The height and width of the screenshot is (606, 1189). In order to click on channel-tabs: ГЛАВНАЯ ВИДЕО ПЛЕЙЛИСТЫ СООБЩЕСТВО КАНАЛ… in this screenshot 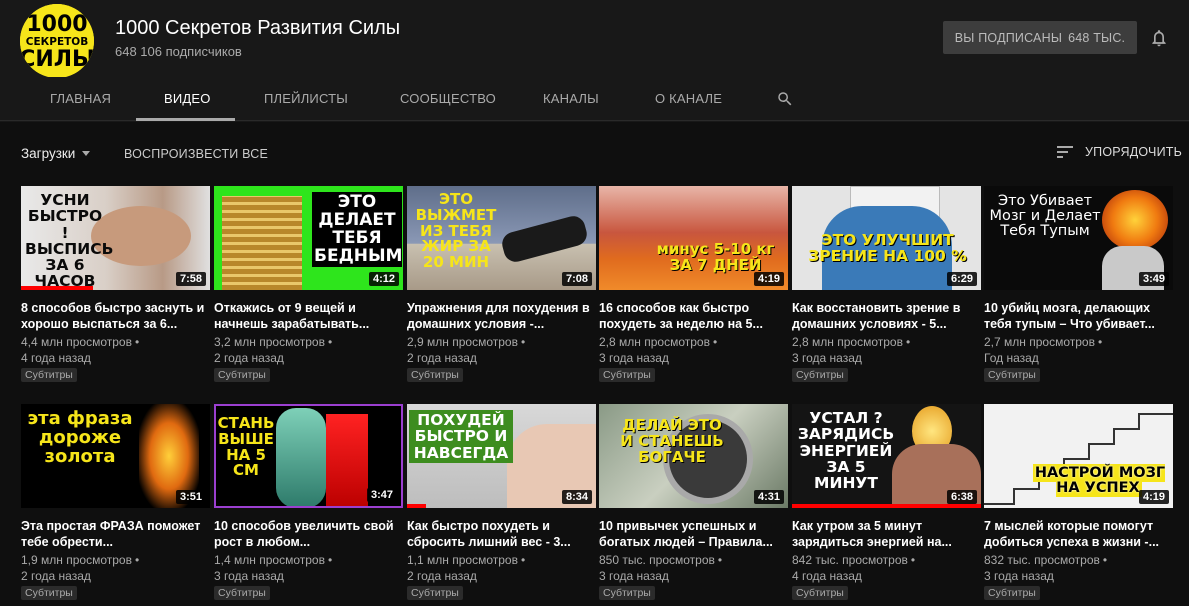, I will do `click(594, 99)`.